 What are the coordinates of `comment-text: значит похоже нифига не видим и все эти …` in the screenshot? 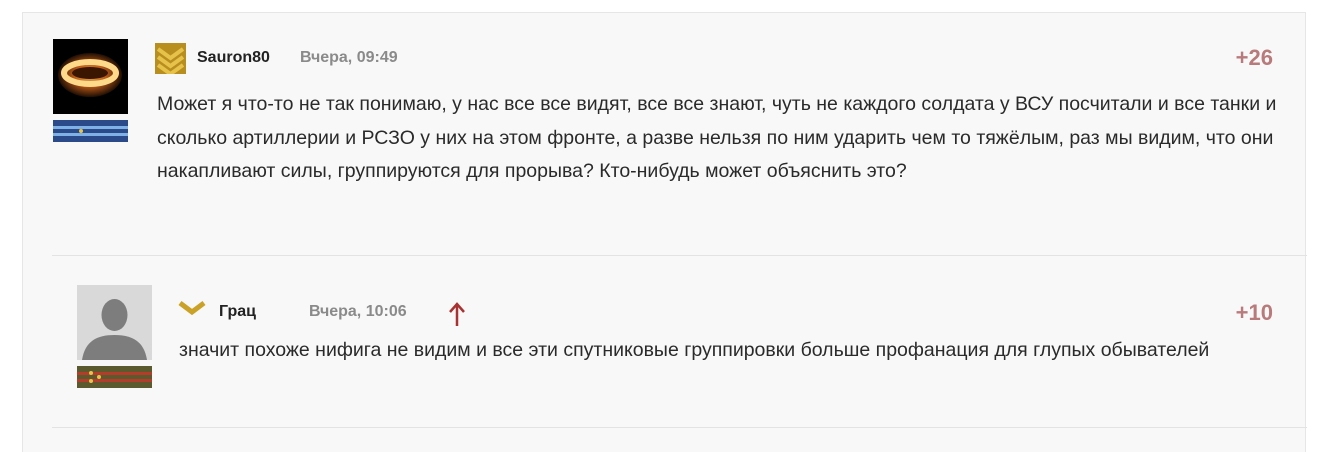 It's located at (694, 350).